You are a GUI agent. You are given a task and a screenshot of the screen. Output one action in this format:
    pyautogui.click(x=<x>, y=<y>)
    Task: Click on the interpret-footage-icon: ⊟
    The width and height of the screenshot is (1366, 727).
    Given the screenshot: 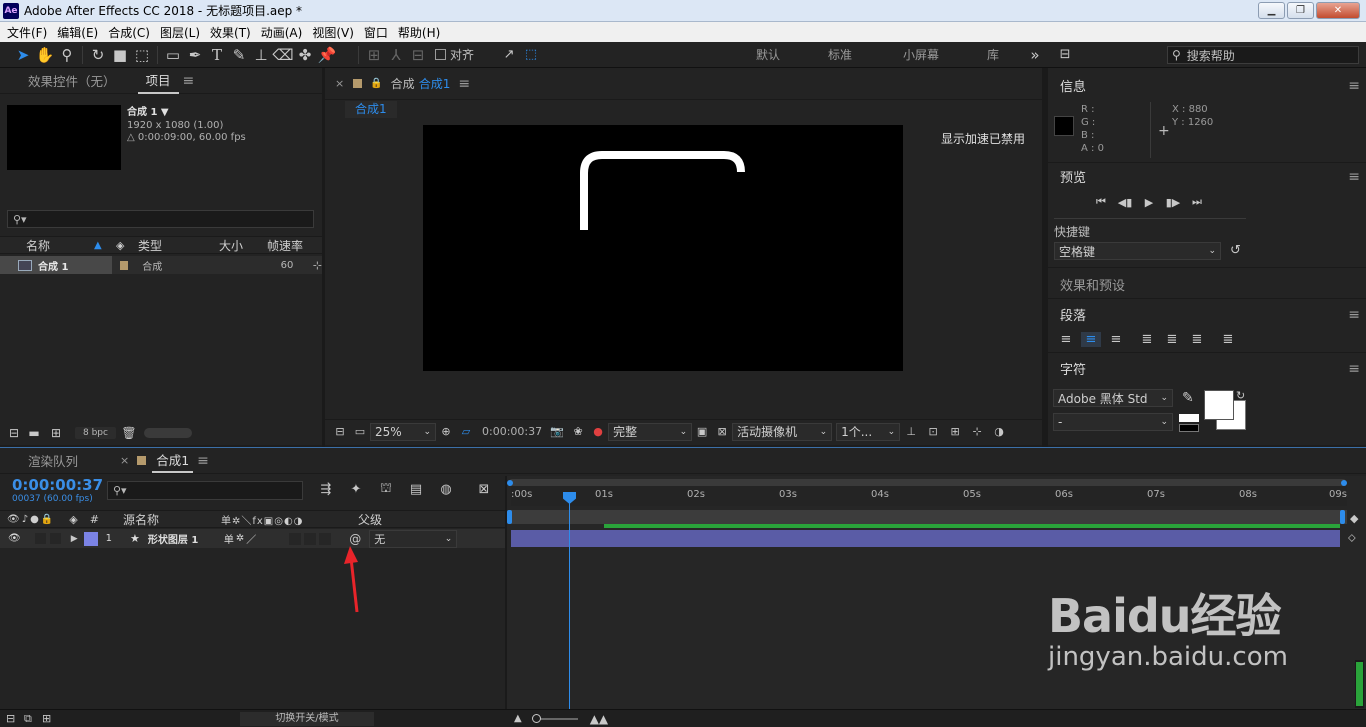 What is the action you would take?
    pyautogui.click(x=14, y=433)
    